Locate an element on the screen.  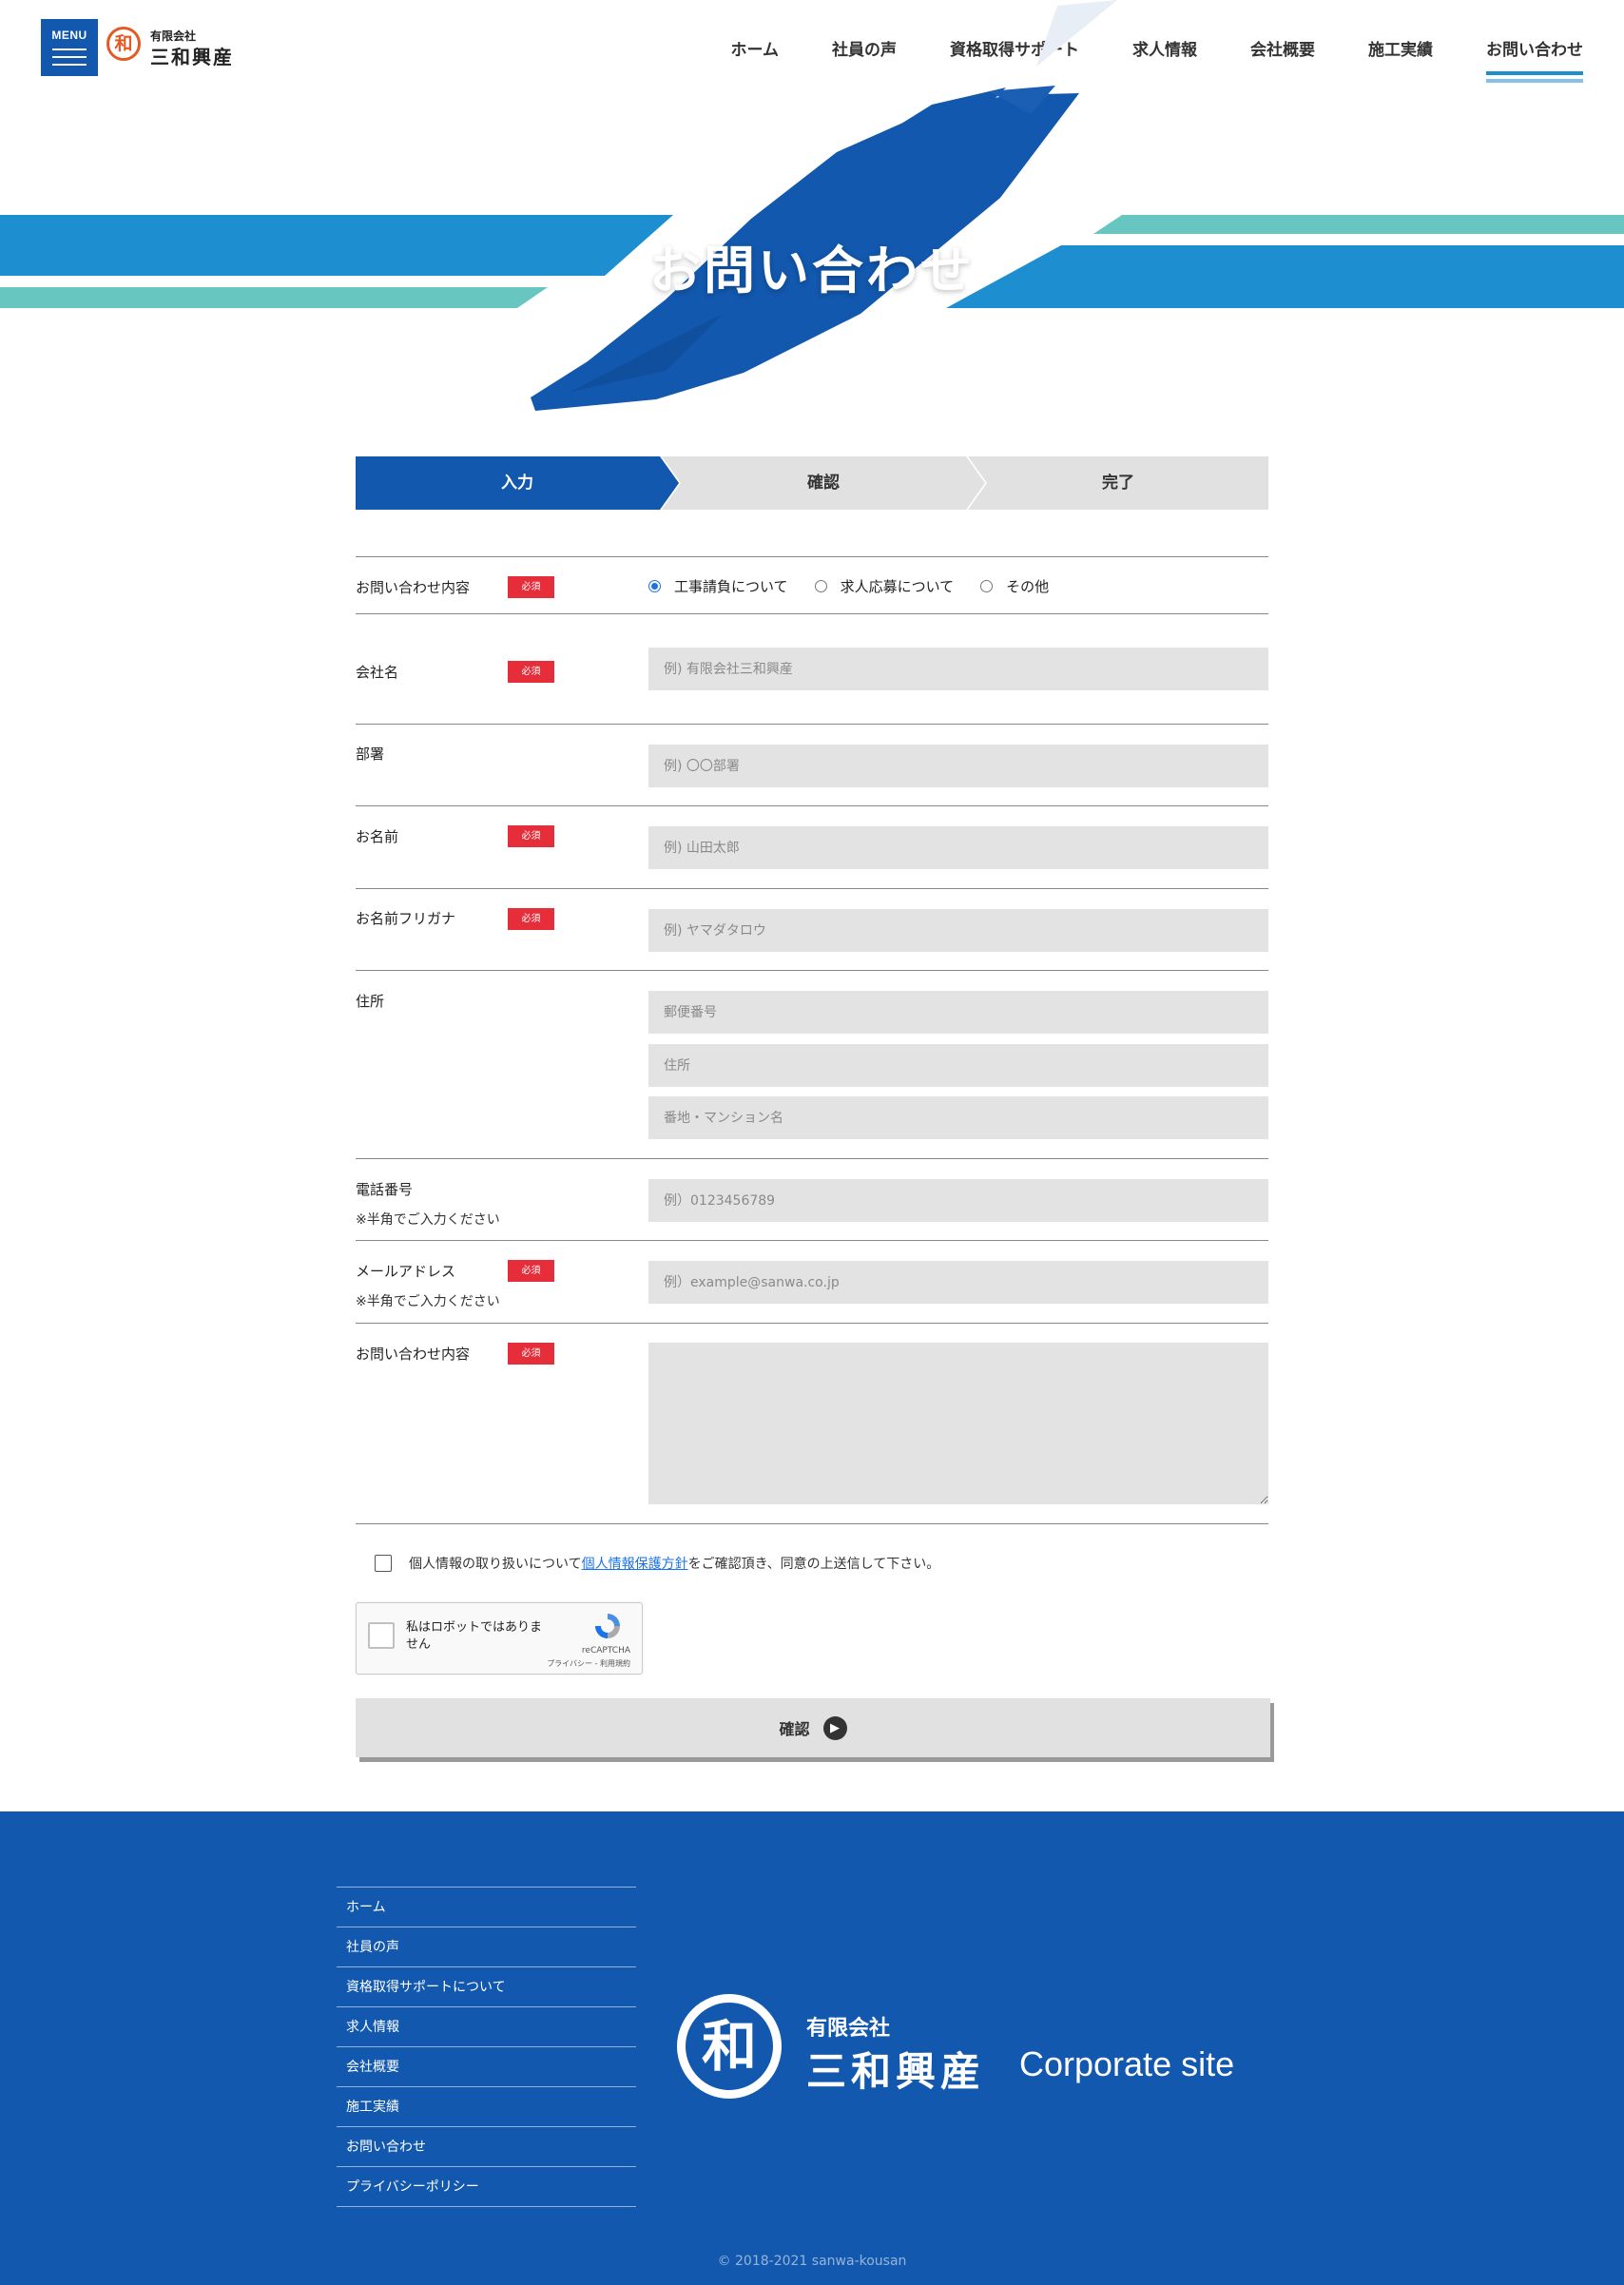
email-label: メールアドレス is located at coordinates (406, 1271).